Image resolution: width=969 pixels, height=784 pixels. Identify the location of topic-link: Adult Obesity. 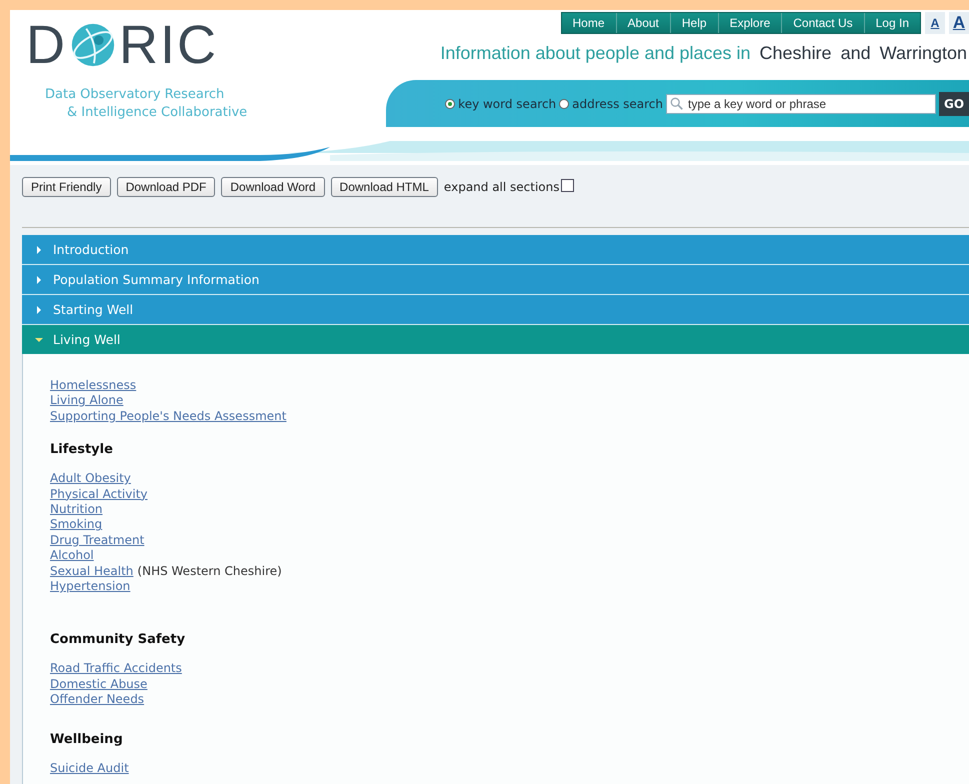
(90, 478).